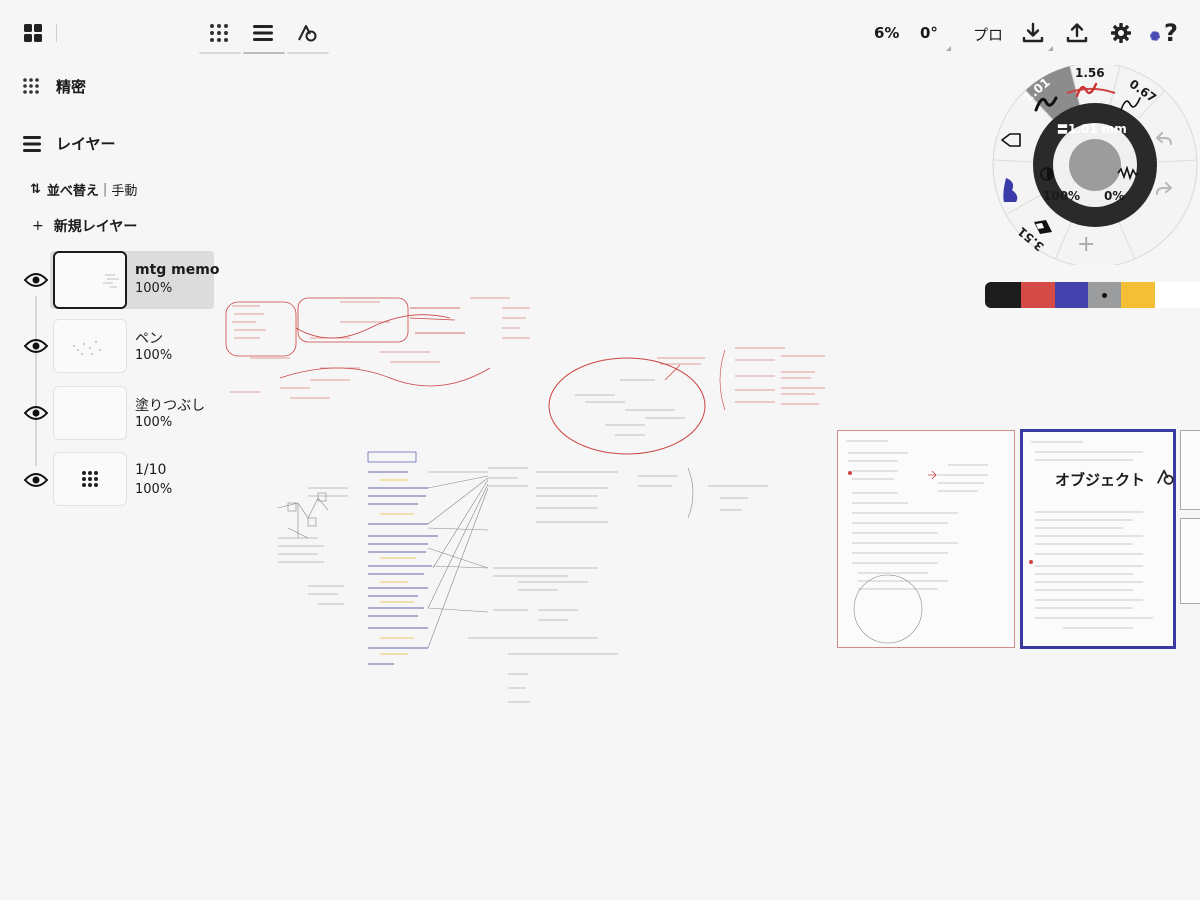 Image resolution: width=1200 pixels, height=900 pixels. Describe the element at coordinates (1177, 295) in the screenshot. I see `color-swatch-white` at that location.